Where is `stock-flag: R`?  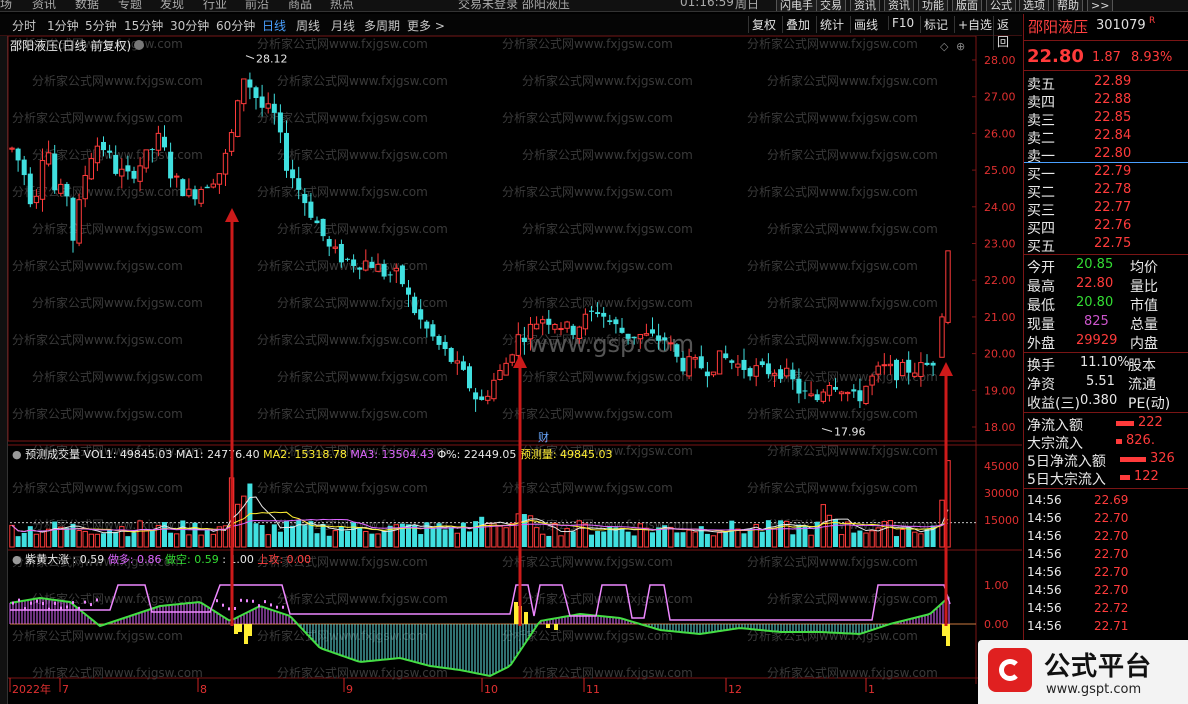 stock-flag: R is located at coordinates (1152, 21).